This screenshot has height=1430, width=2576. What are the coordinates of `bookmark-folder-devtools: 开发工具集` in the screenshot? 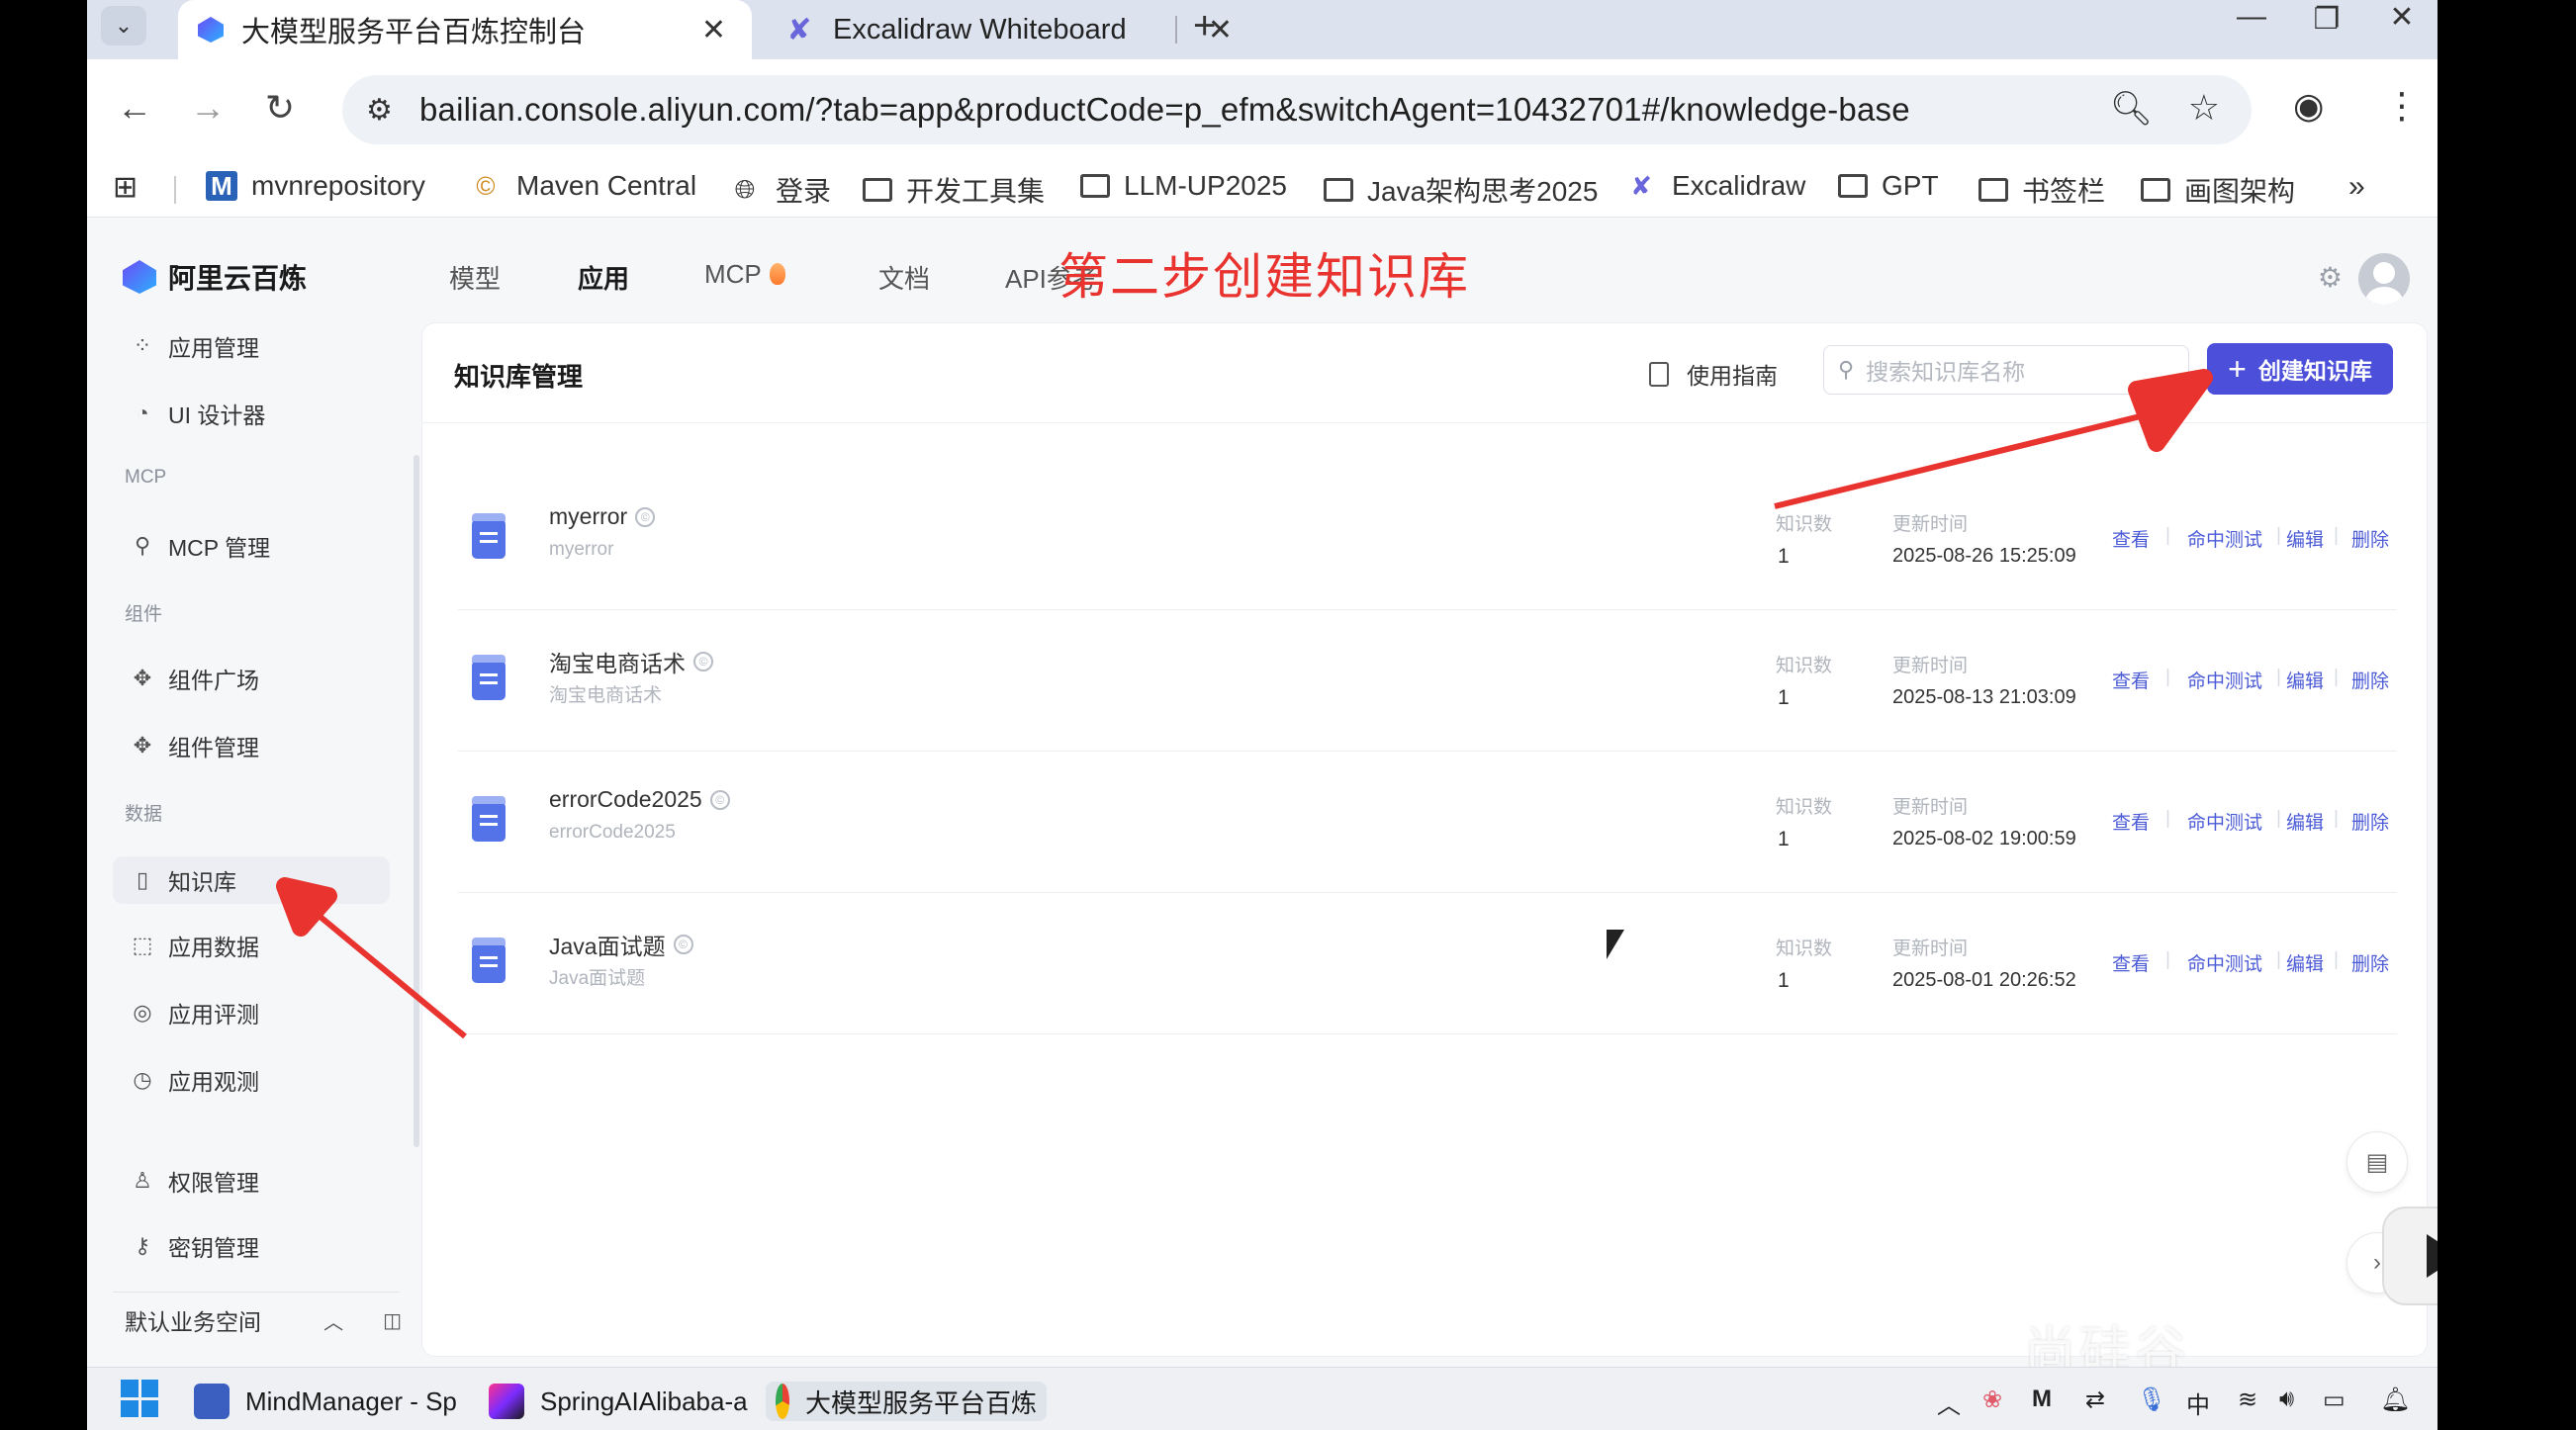 It's located at (954, 190).